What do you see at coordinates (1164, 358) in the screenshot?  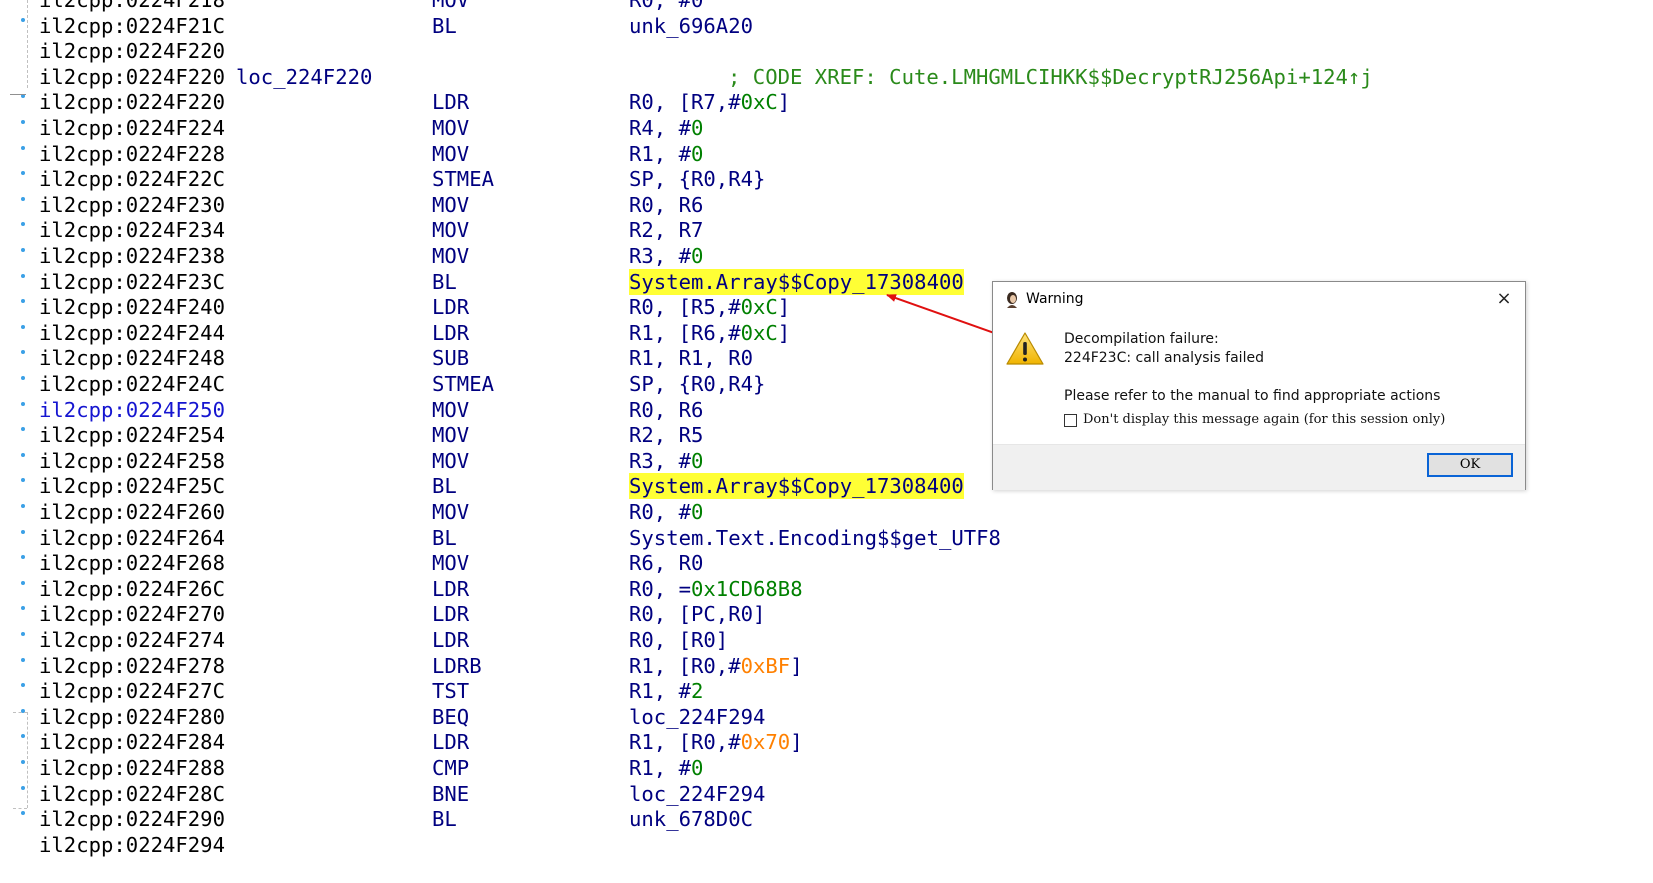 I see `dialog-detail: 224F23C: call analysis failed` at bounding box center [1164, 358].